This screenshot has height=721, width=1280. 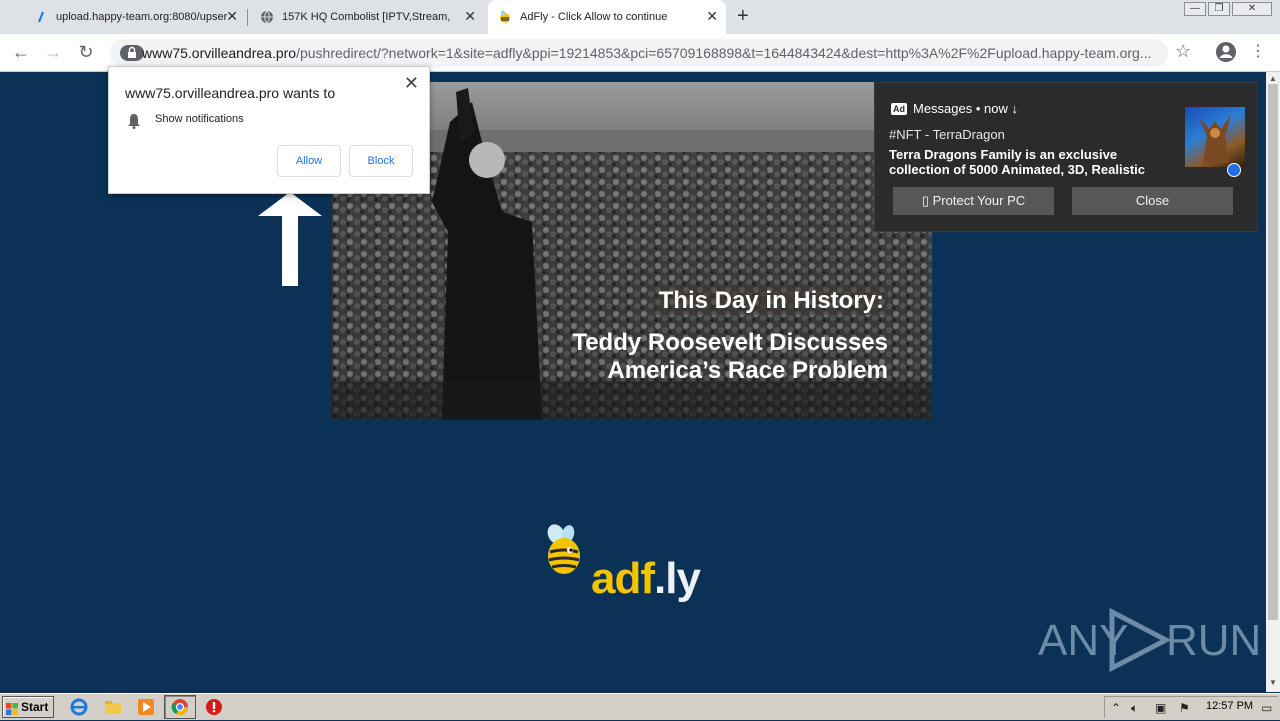 What do you see at coordinates (79, 707) in the screenshot?
I see `internet-explorer-icon` at bounding box center [79, 707].